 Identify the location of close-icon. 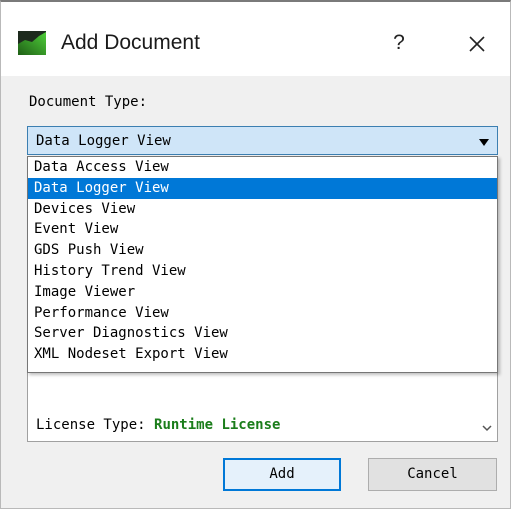
(477, 43).